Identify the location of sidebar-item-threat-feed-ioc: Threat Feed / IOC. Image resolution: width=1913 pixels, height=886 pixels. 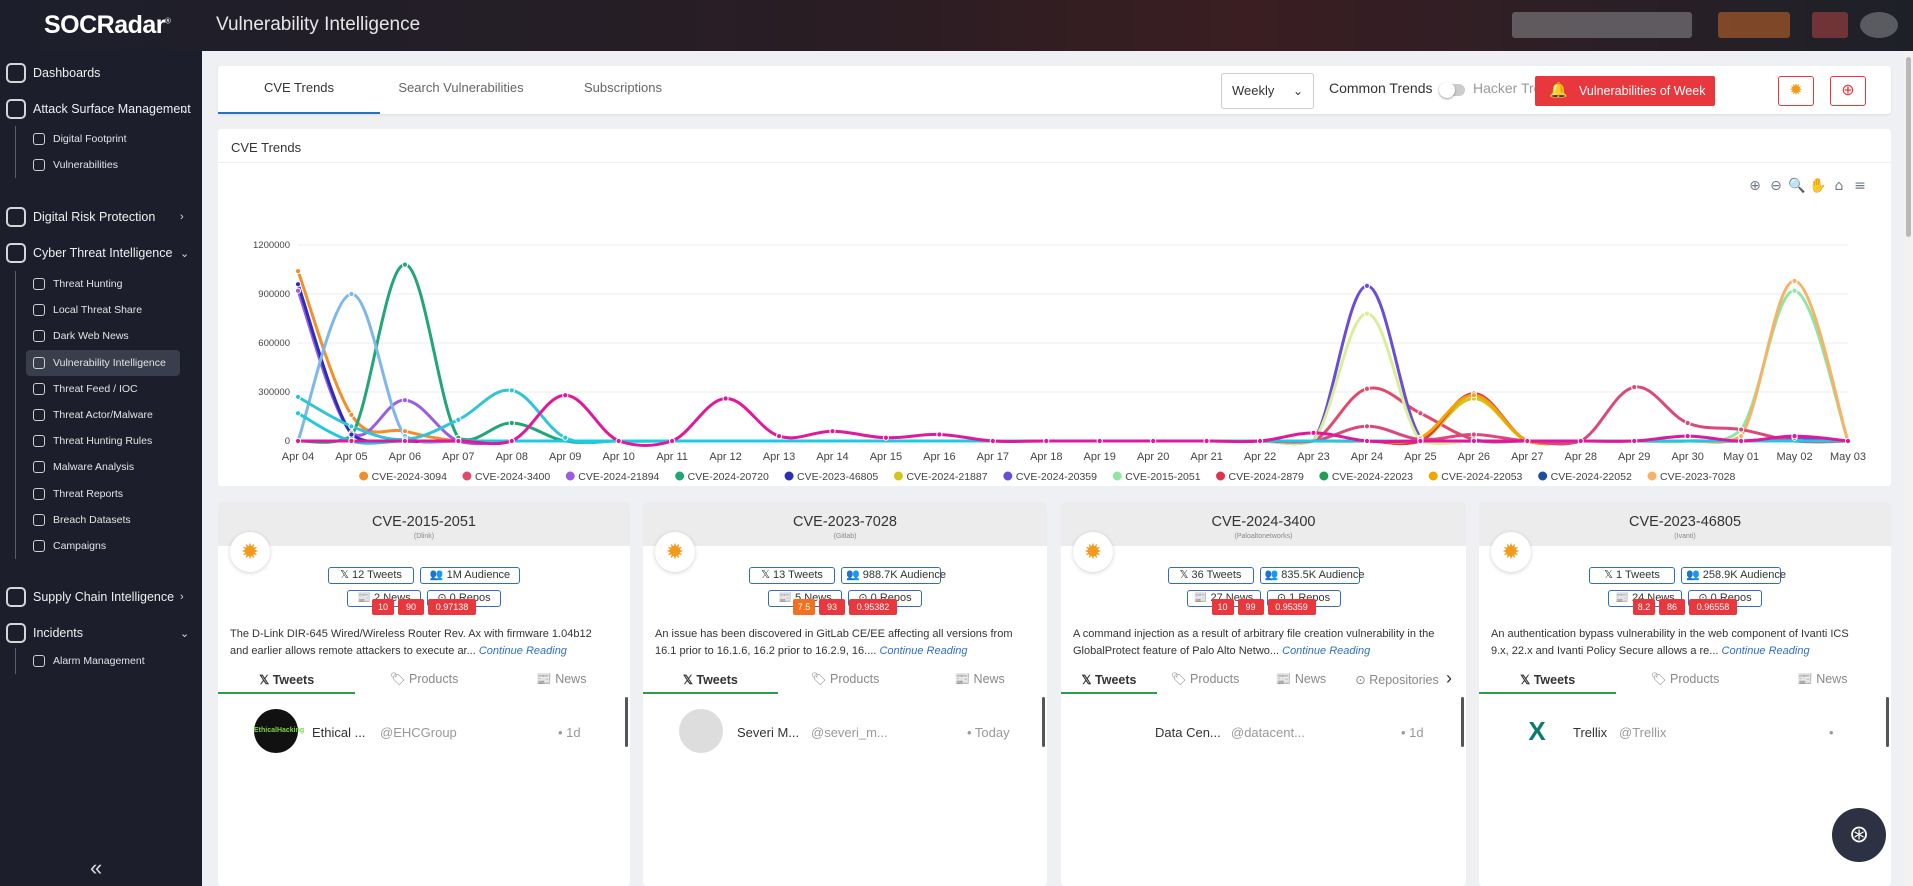
(103, 389).